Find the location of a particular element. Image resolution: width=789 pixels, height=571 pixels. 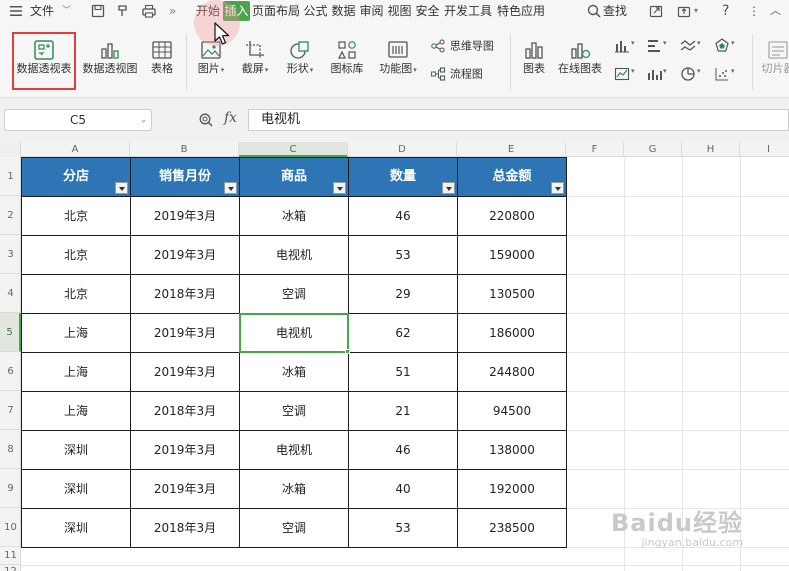

row-header: 7 is located at coordinates (10, 410).